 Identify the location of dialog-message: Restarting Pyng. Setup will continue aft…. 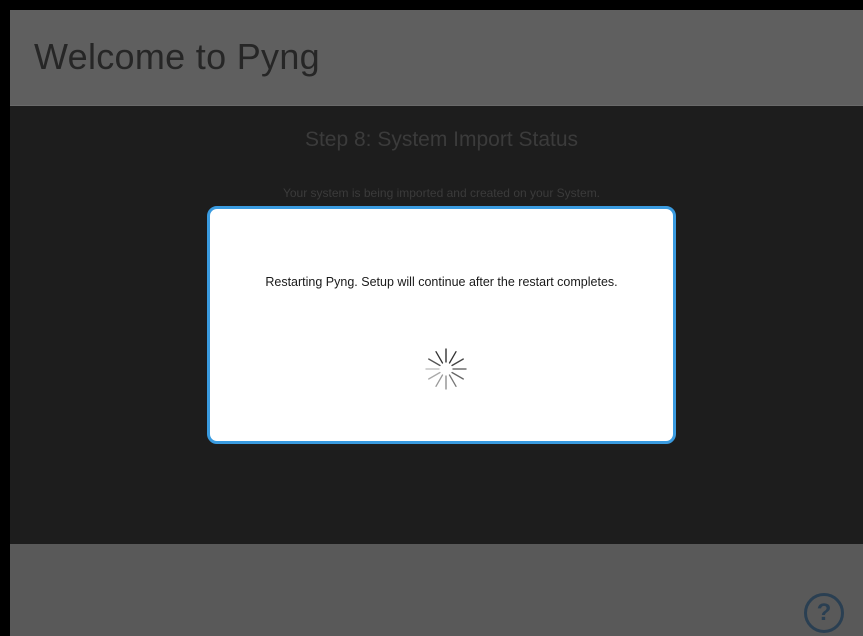
(441, 282).